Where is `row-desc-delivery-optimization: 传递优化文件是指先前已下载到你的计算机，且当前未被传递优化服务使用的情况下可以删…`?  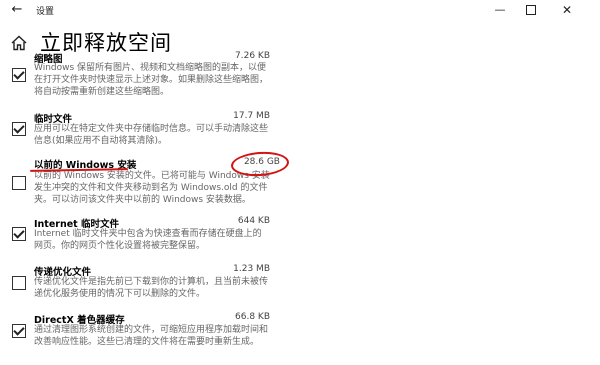 row-desc-delivery-optimization: 传递优化文件是指先前已下载到你的计算机，且当前未被传递优化服务使用的情况下可以删… is located at coordinates (151, 288).